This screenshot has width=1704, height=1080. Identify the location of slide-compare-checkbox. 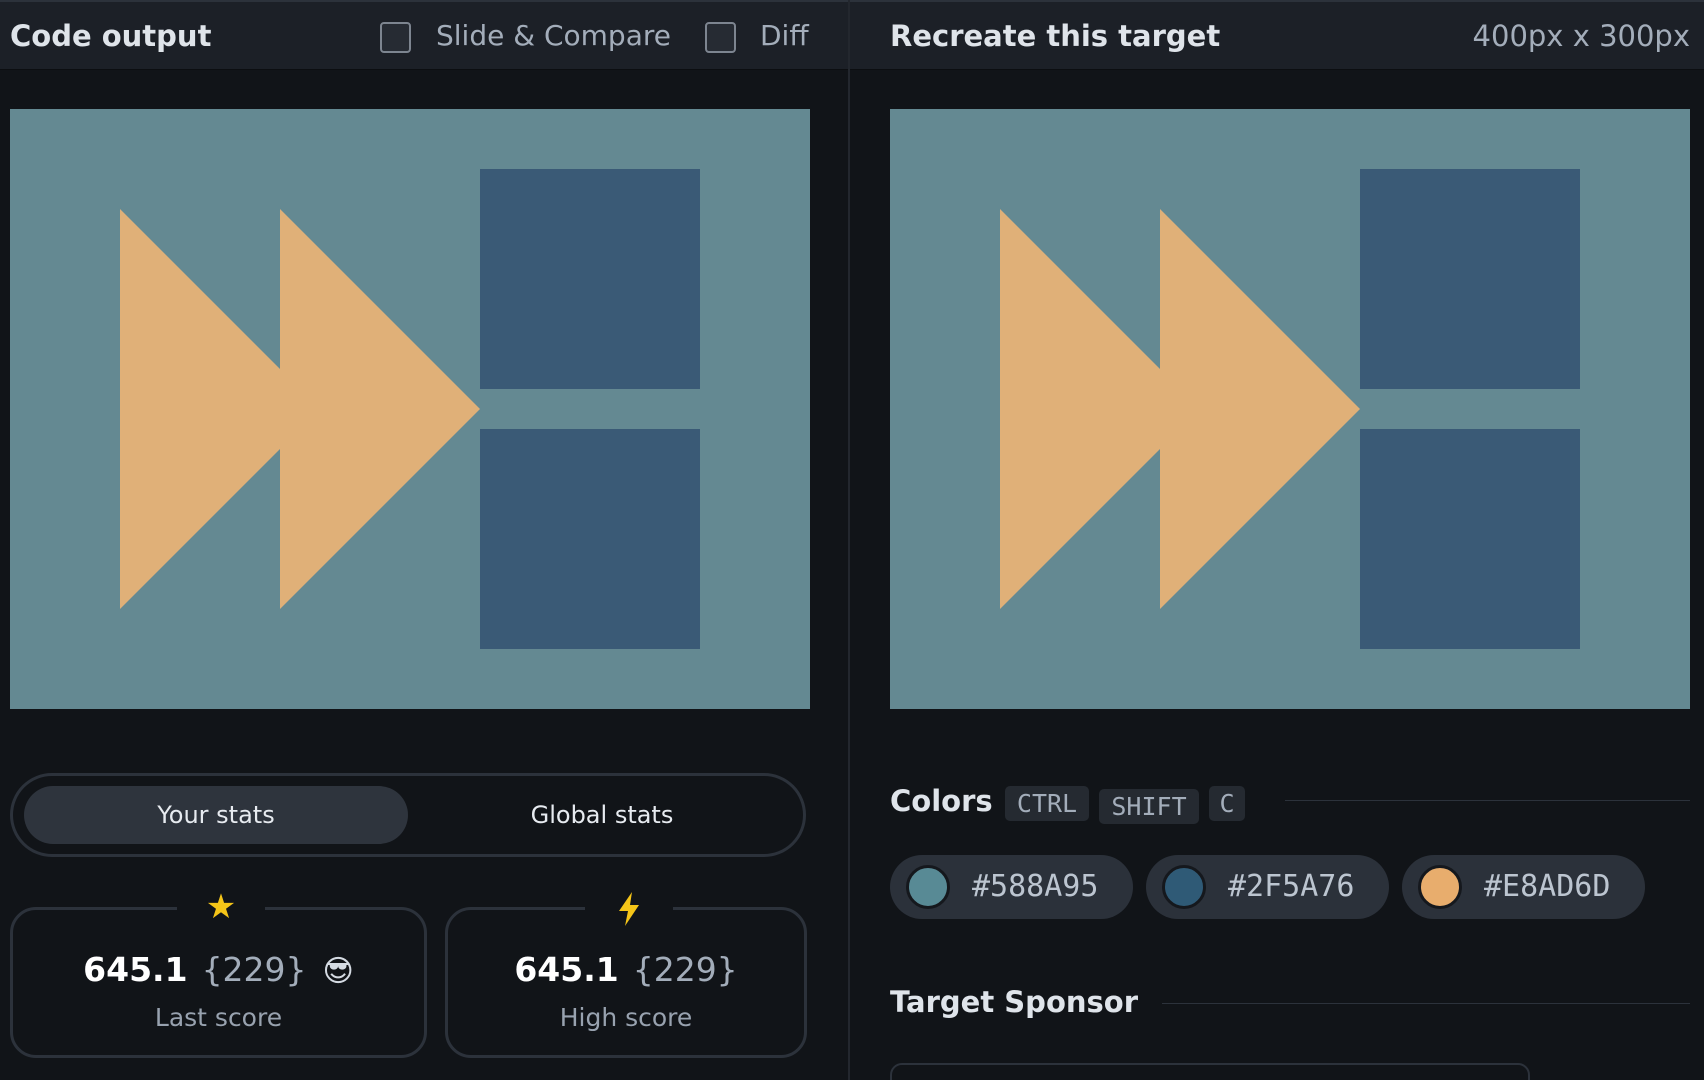
(395, 37).